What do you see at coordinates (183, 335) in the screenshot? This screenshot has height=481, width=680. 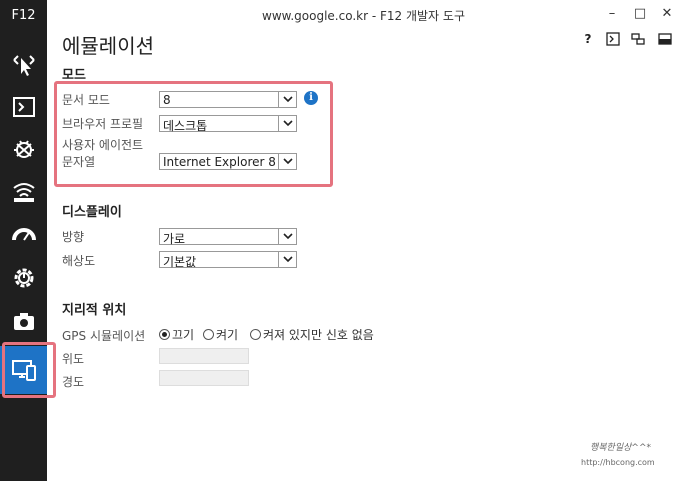 I see `gps-option-off-label: 끄기` at bounding box center [183, 335].